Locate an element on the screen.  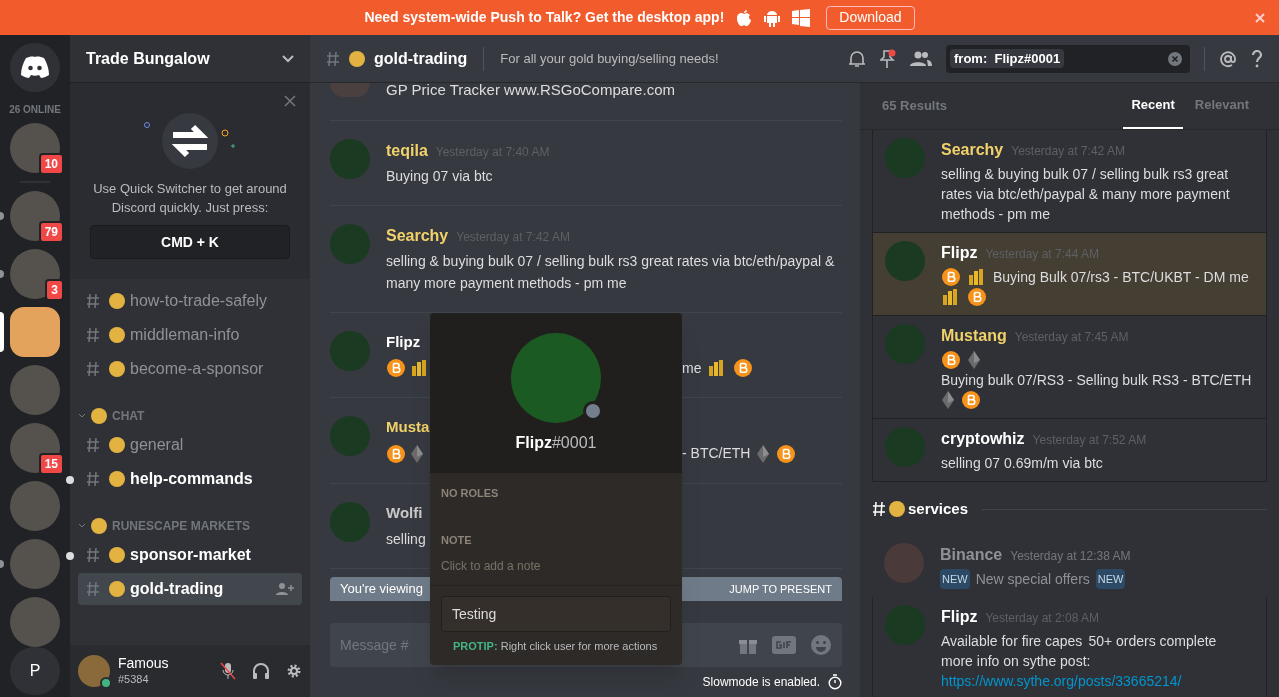
message-text: Buying 07 via btc is located at coordinates (440, 176).